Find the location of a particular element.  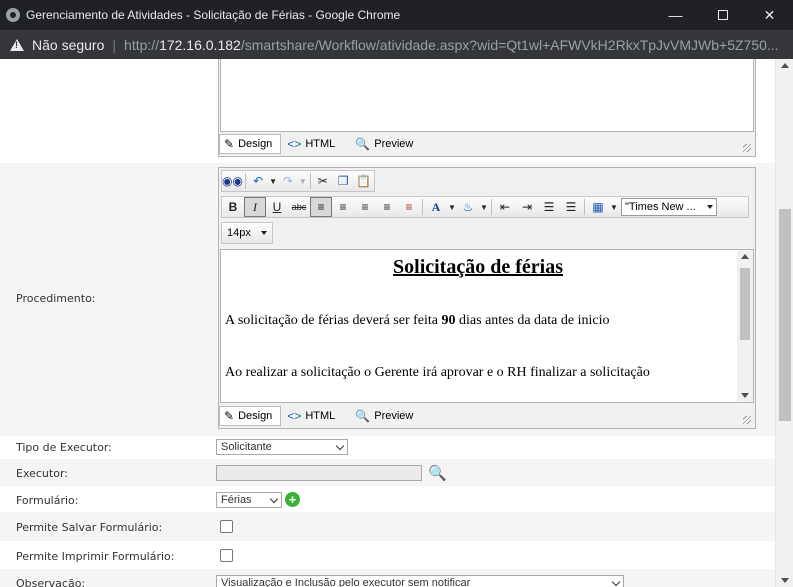

top-editor-area is located at coordinates (487, 95).